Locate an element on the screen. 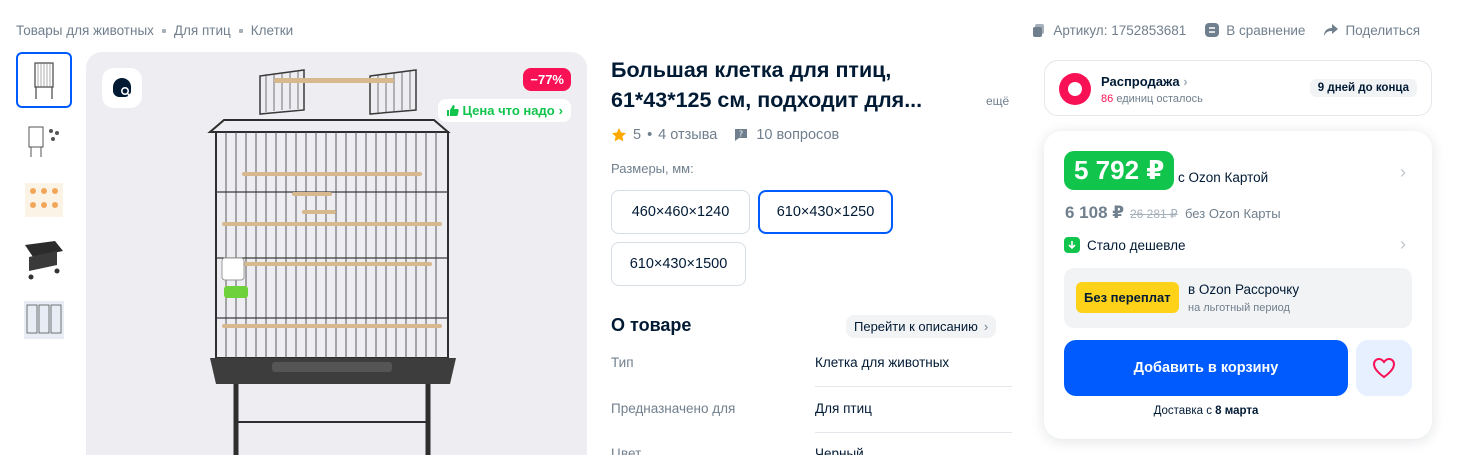 This screenshot has height=455, width=1481. go-to-description-button: Перейти к описанию › is located at coordinates (921, 326).